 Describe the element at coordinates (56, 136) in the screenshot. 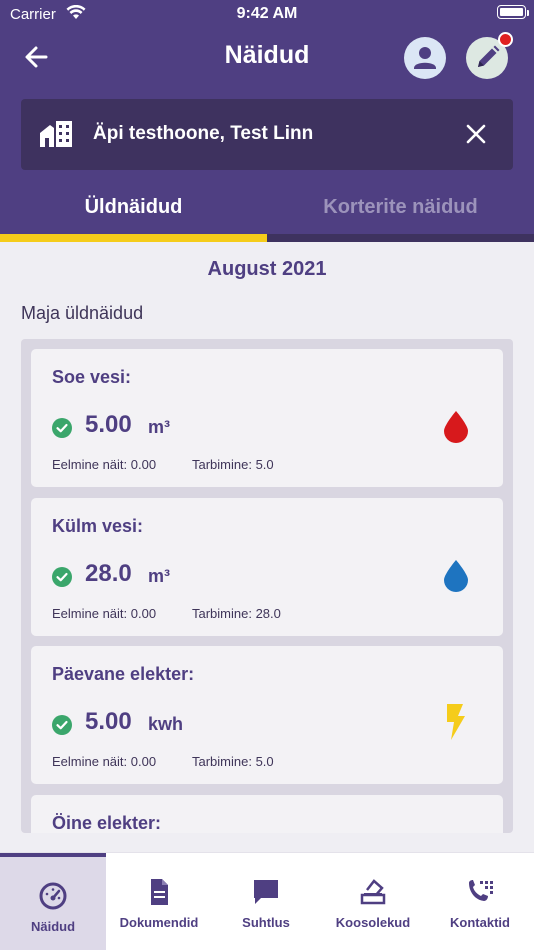

I see `building-icon` at that location.